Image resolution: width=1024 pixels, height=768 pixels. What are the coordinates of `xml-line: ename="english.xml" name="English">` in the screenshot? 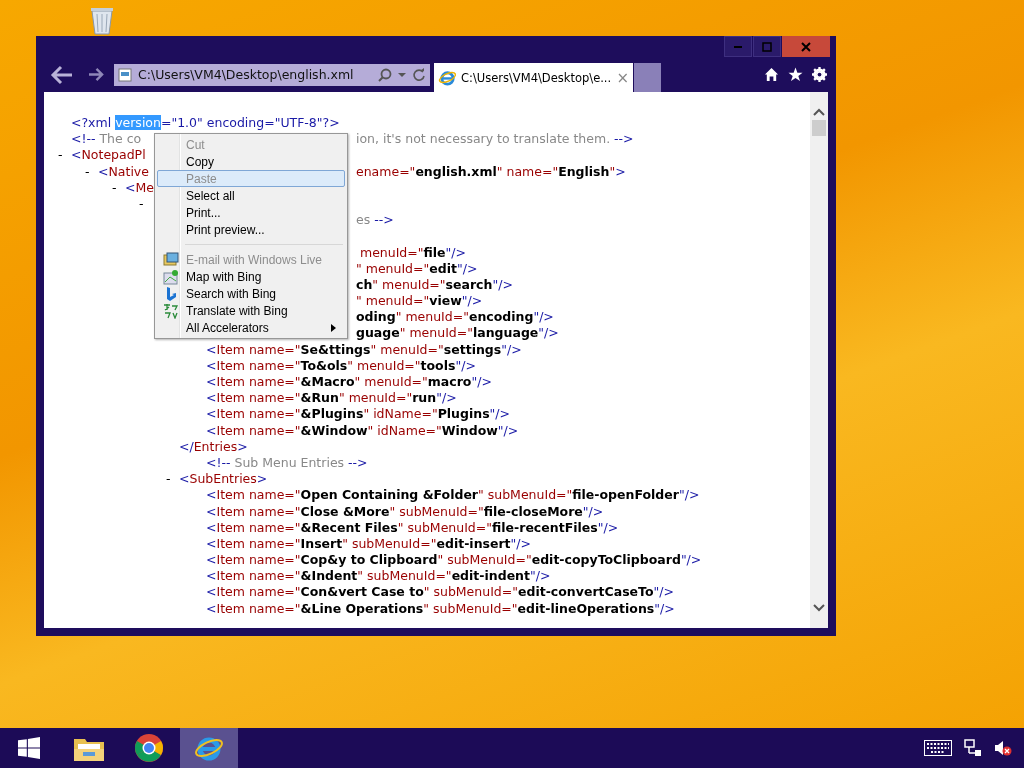 It's located at (491, 171).